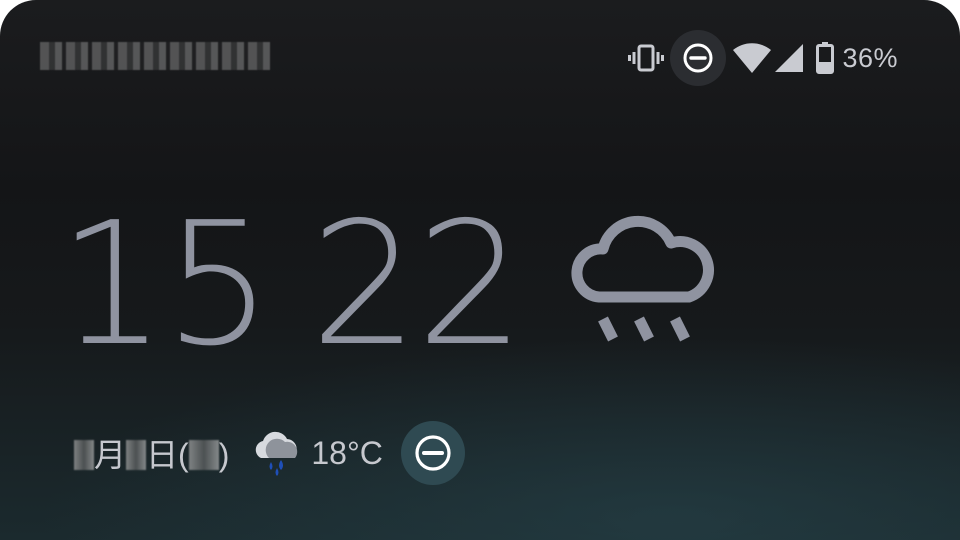 This screenshot has height=540, width=960. I want to click on clock-hour: 15, so click(165, 285).